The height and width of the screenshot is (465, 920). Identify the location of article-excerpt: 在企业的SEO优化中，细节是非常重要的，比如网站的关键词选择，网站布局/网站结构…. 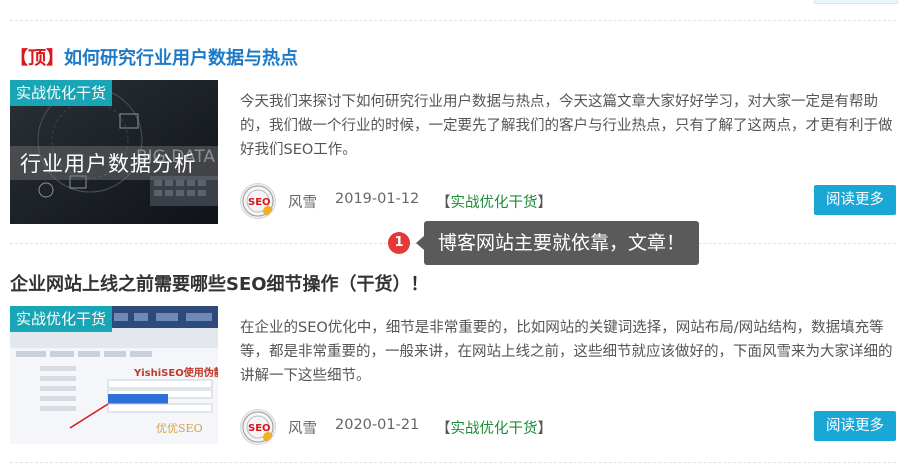
(566, 352).